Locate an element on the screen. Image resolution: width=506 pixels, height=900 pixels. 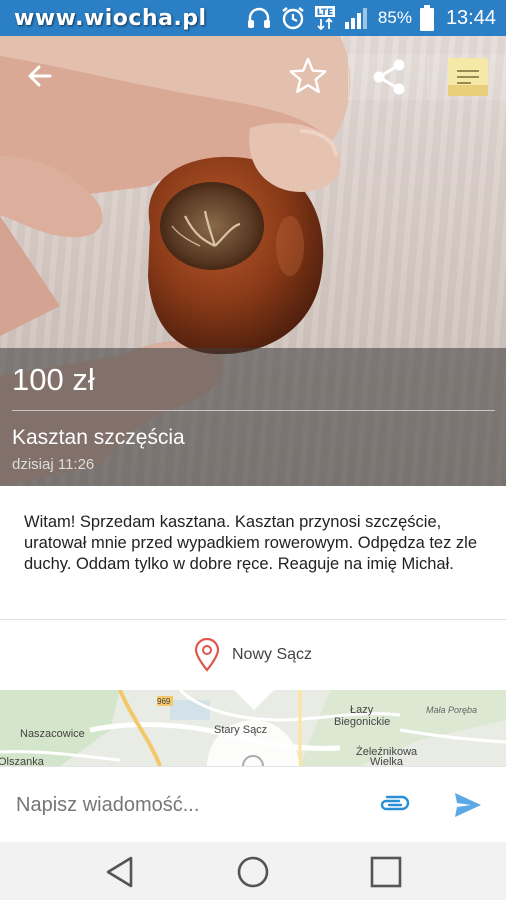
listing-price: 100 zł is located at coordinates (53, 379).